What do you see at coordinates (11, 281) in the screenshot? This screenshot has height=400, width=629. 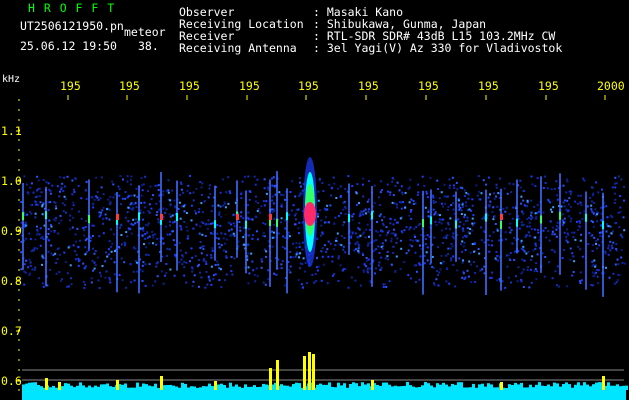 I see `y-tick-label: 0.8` at bounding box center [11, 281].